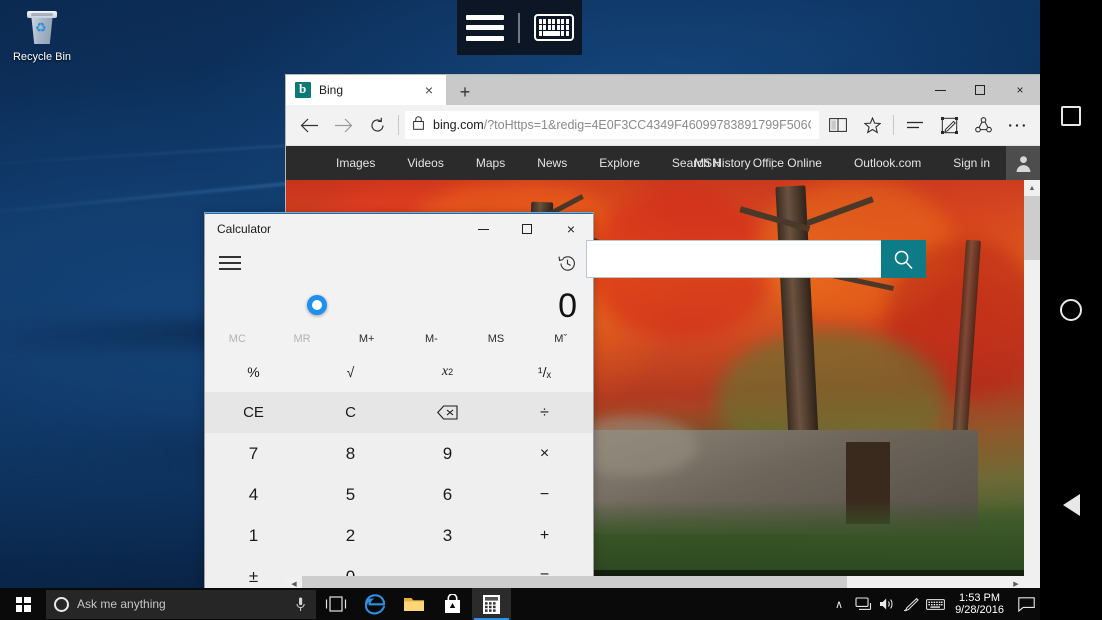 This screenshot has width=1102, height=620. What do you see at coordinates (544, 453) in the screenshot?
I see `calculator-key-multiply: ×` at bounding box center [544, 453].